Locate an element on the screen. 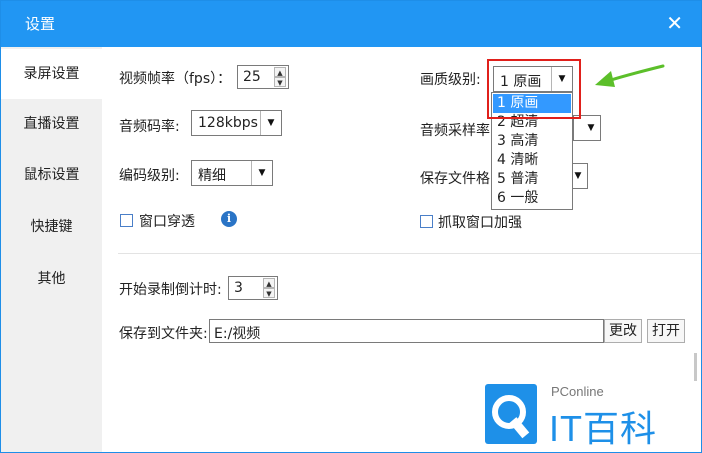 The height and width of the screenshot is (453, 702). quality-option: 3 高清 is located at coordinates (532, 141).